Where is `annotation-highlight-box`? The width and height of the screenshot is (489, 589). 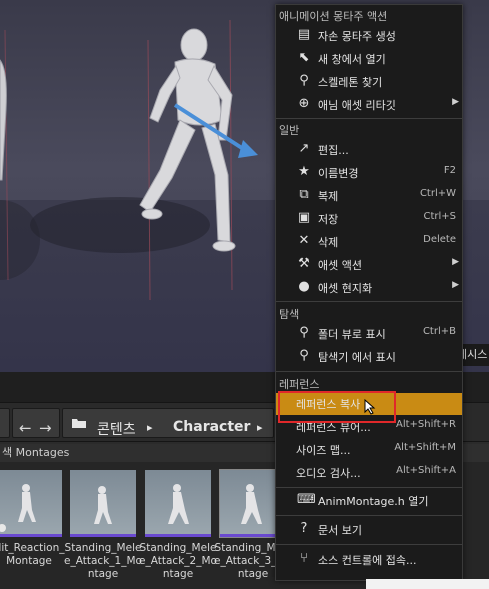
annotation-highlight-box is located at coordinates (337, 407).